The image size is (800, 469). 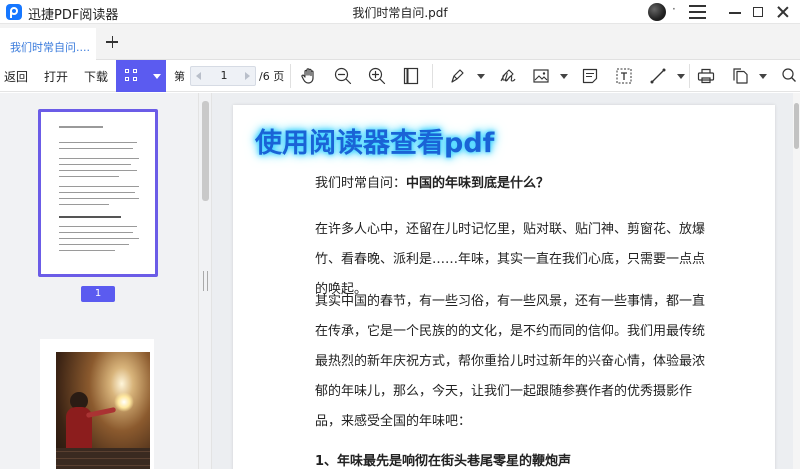 I want to click on toolbar: 返回 打开 下载 第 1 /6 页, so click(x=400, y=76).